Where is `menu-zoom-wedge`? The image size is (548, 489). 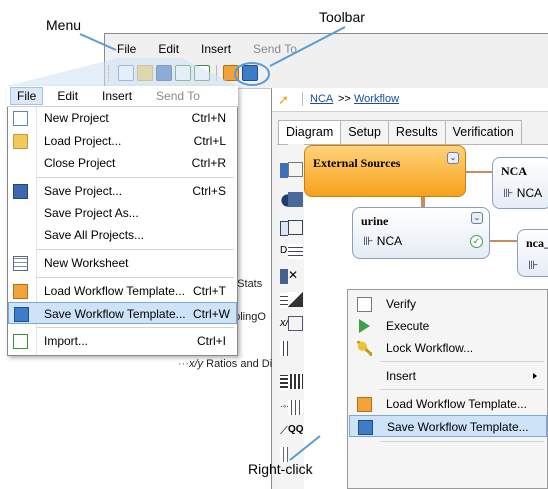
menu-zoom-wedge is located at coordinates (122, 72).